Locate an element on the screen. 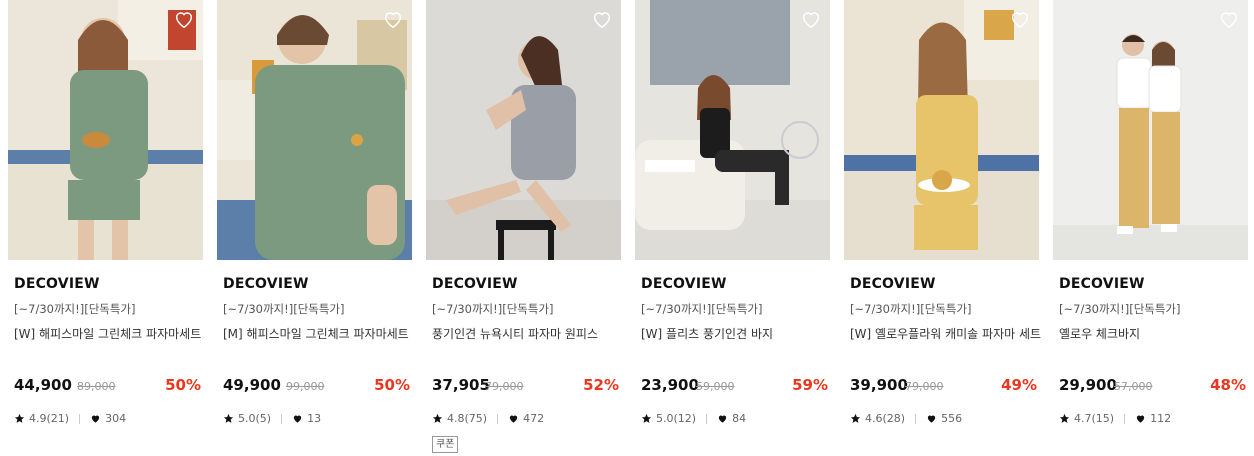 The height and width of the screenshot is (456, 1254). discount-rate: 48% is located at coordinates (1228, 385).